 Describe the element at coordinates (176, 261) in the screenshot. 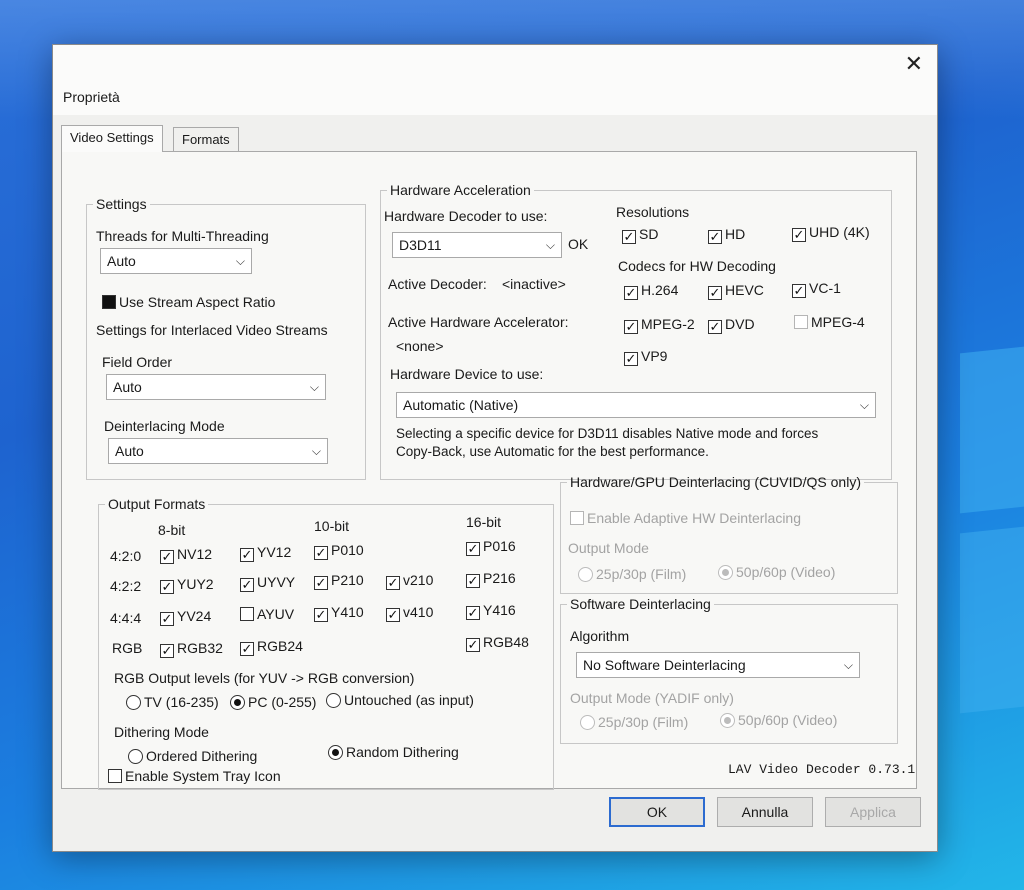

I see `threads-dropdown: Auto ⌵` at that location.